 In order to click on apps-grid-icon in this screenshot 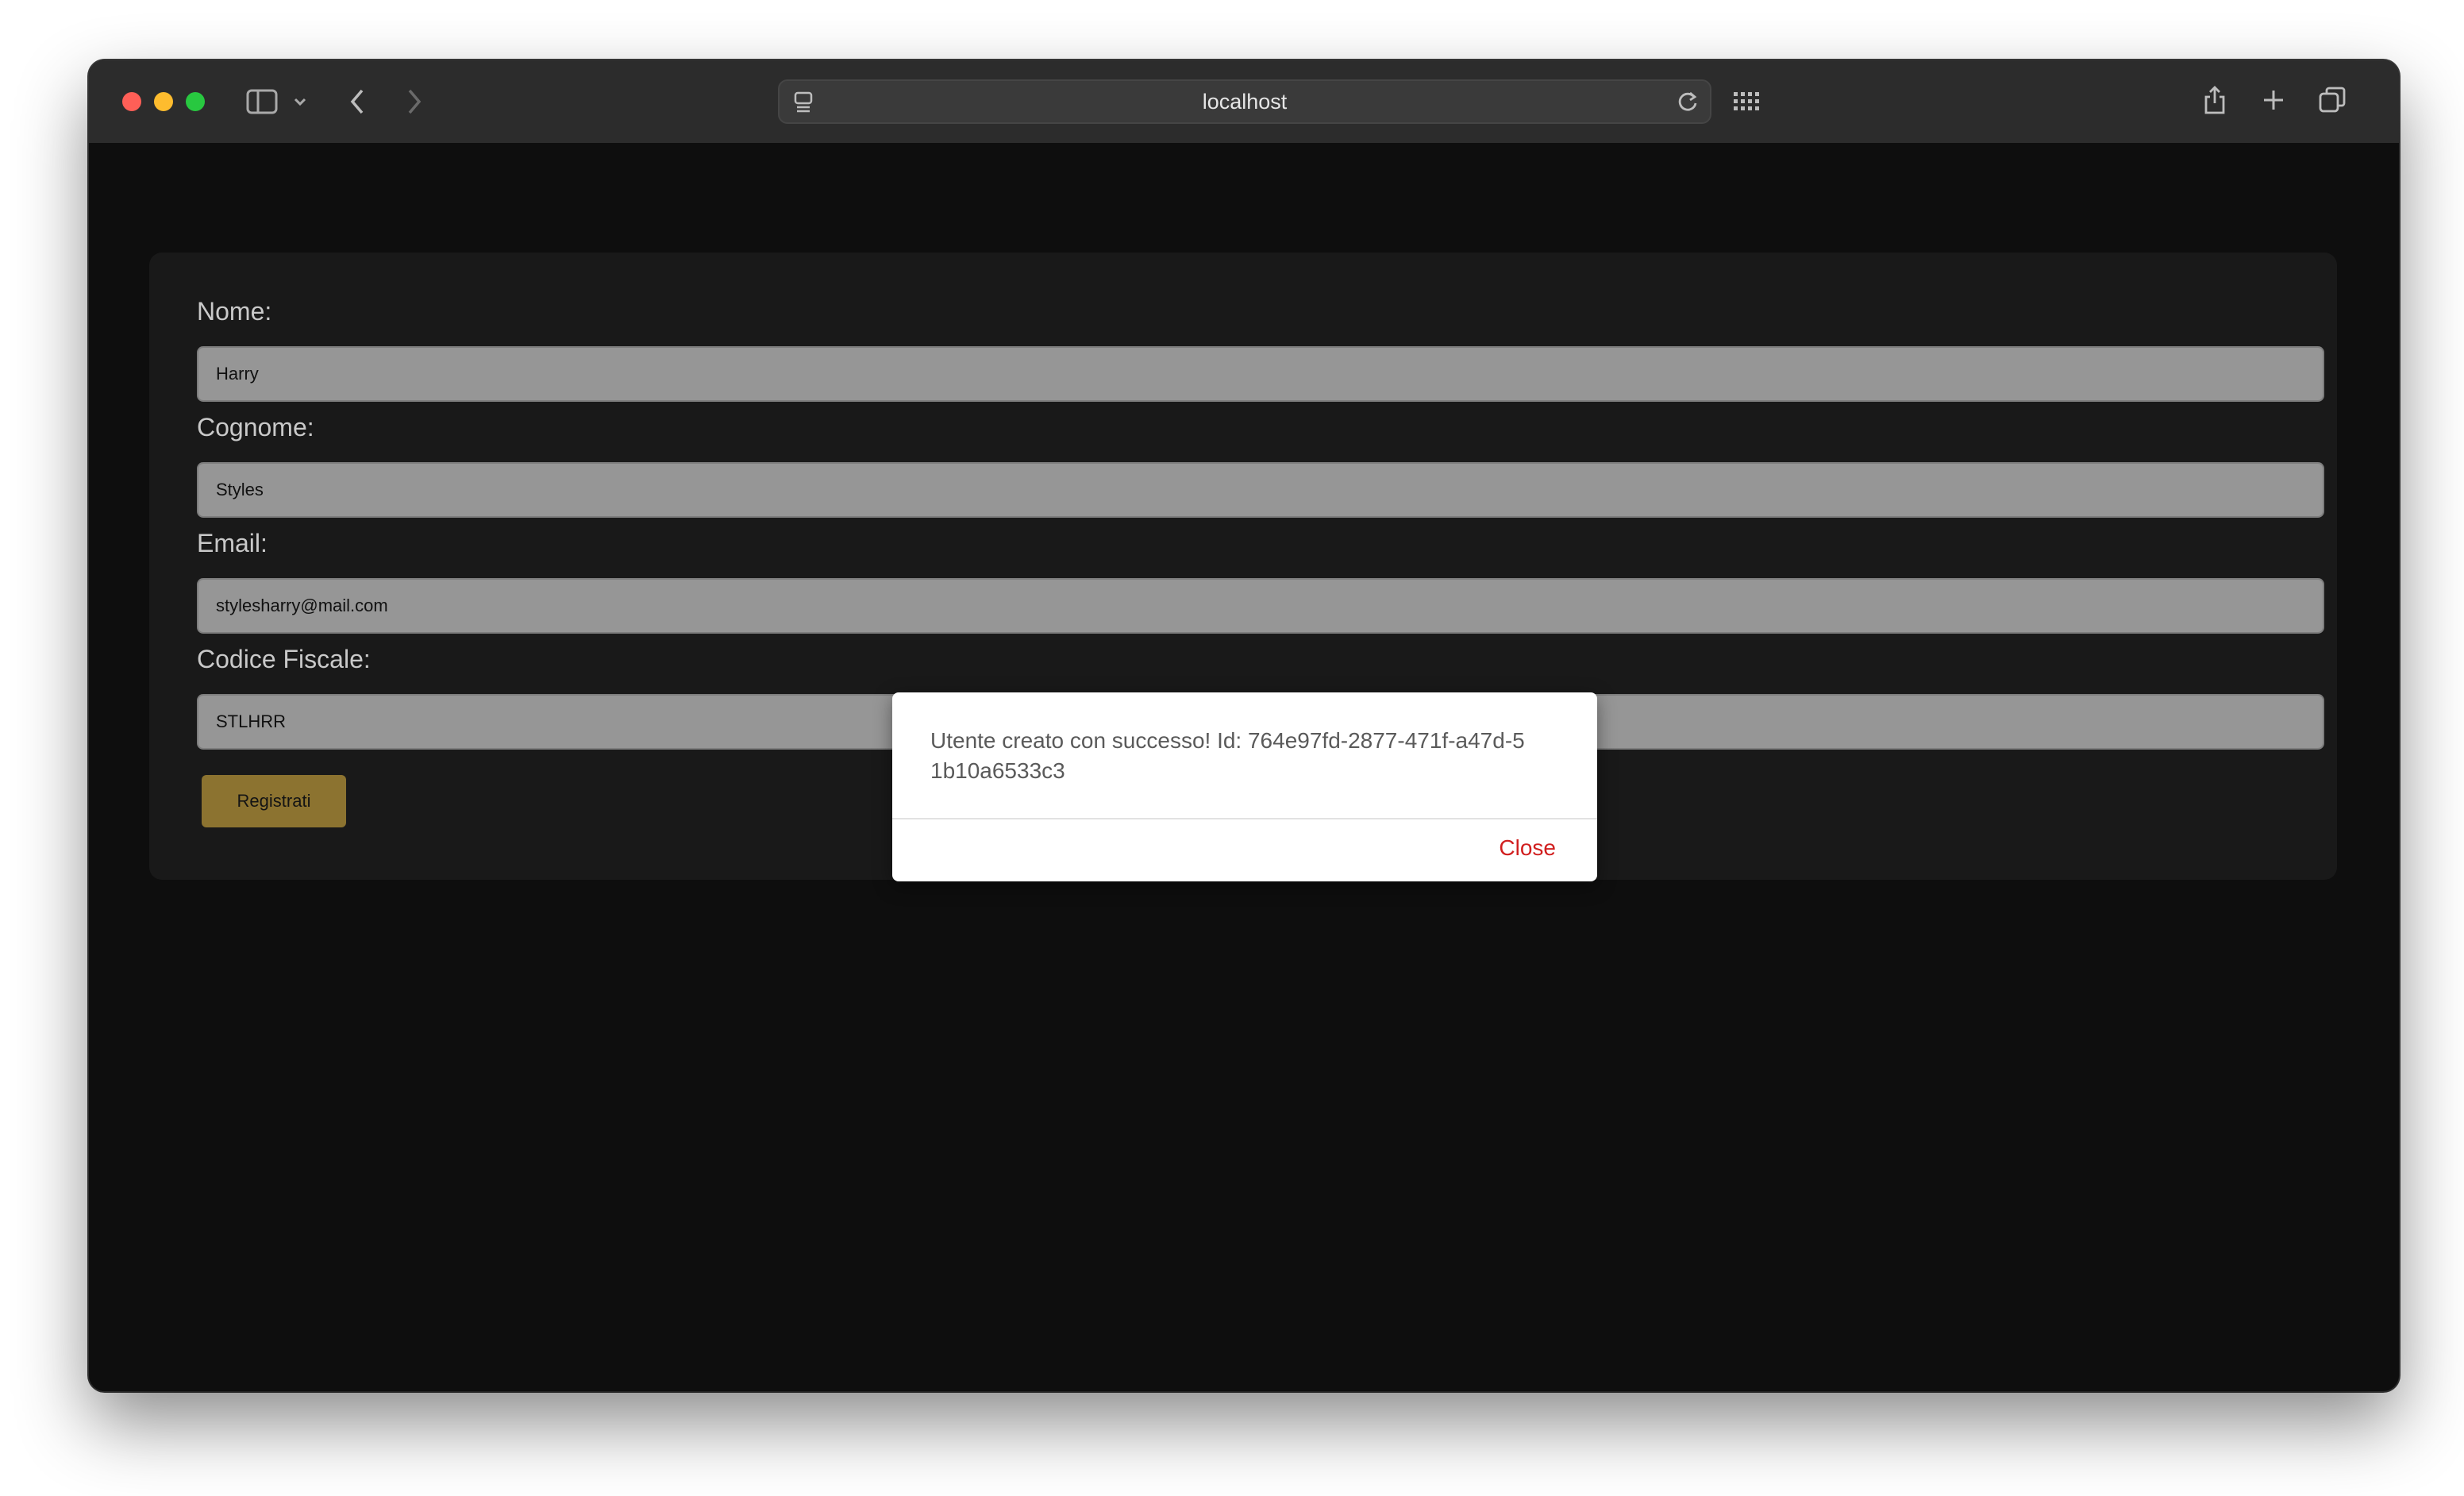, I will do `click(1747, 101)`.